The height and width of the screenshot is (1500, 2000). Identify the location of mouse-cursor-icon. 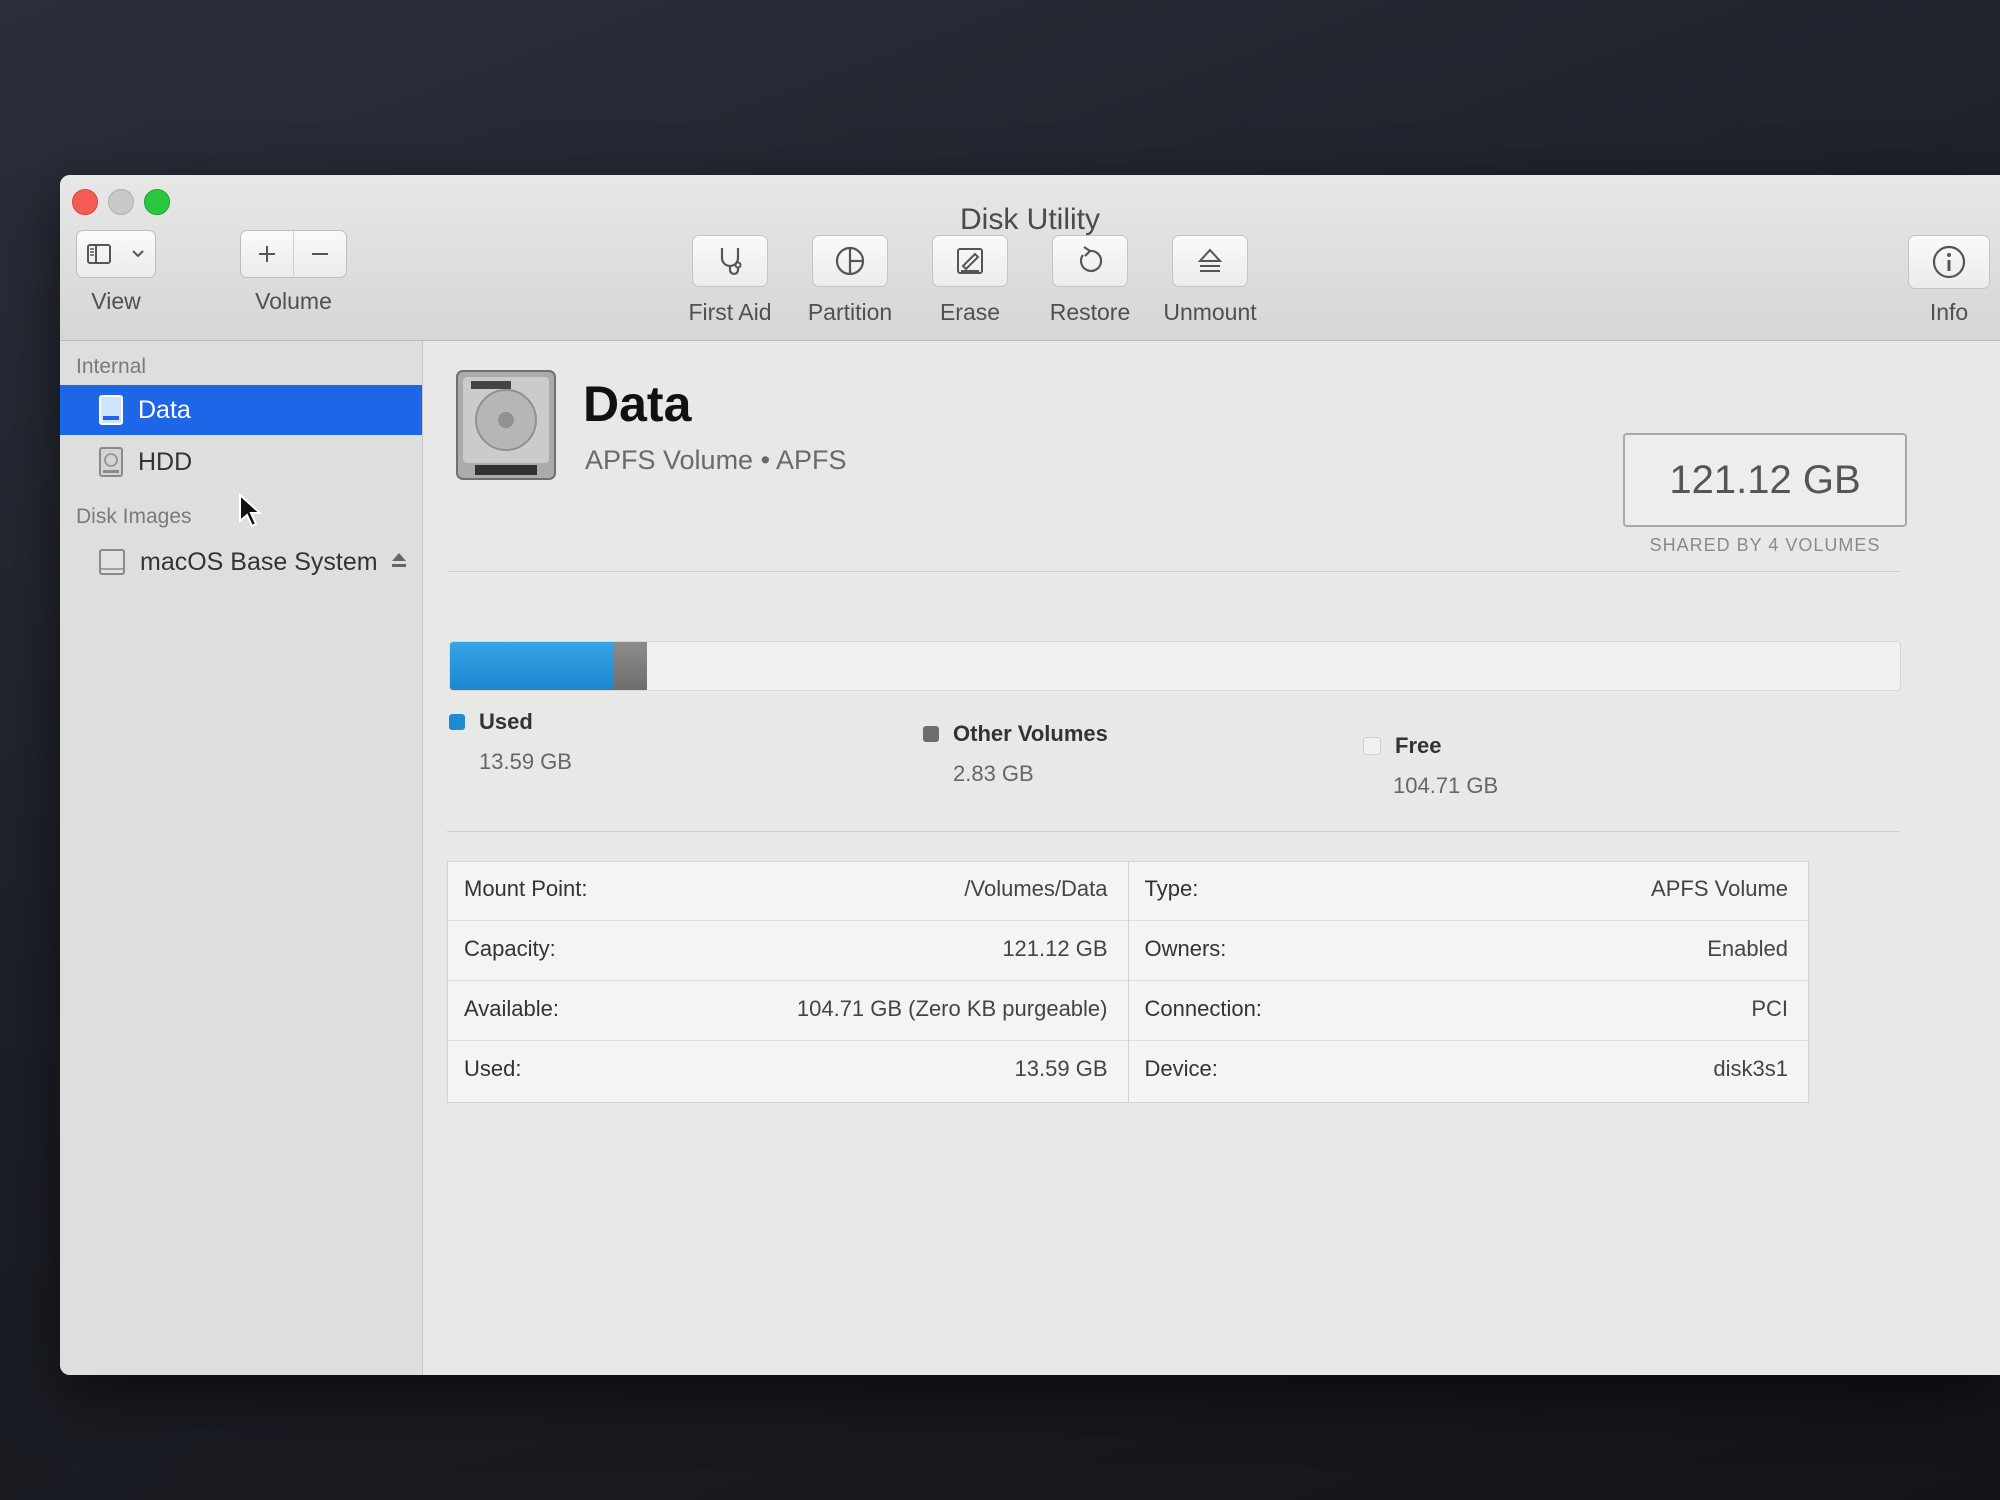
(250, 510).